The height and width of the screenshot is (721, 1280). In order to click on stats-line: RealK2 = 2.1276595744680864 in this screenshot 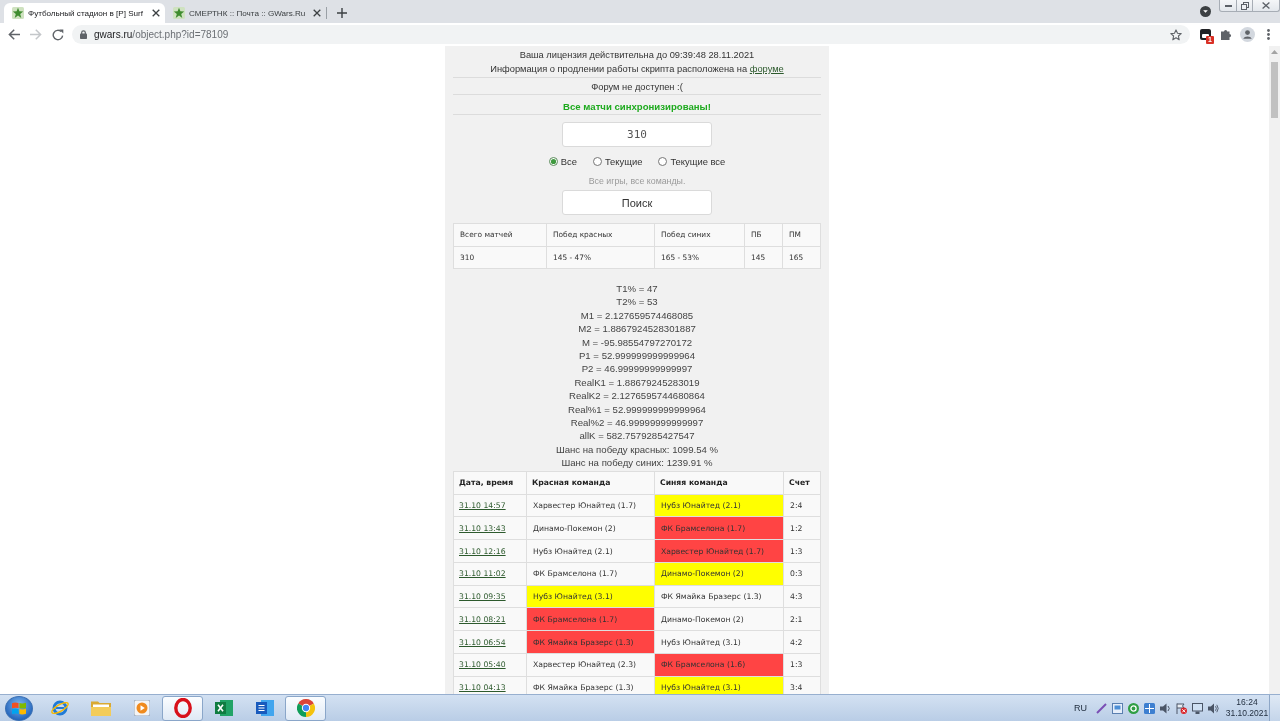, I will do `click(637, 396)`.